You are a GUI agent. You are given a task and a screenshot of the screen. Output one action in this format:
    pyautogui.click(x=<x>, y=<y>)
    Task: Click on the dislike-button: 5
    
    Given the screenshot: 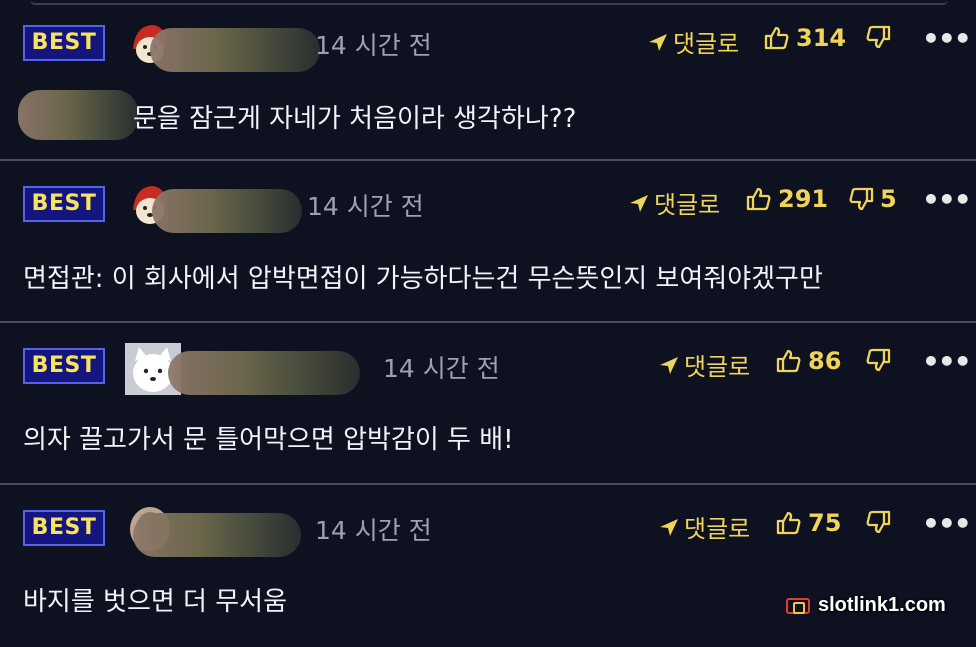 What is the action you would take?
    pyautogui.click(x=872, y=199)
    